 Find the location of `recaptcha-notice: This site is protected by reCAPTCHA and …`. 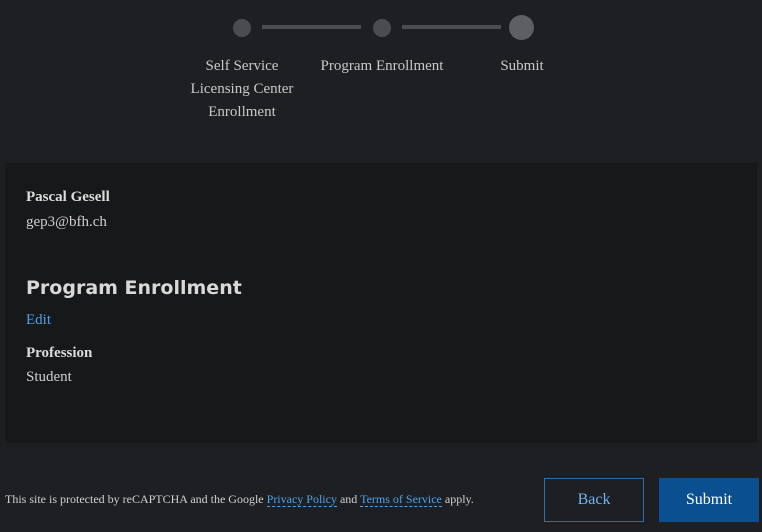

recaptcha-notice: This site is protected by reCAPTCHA and … is located at coordinates (239, 499).